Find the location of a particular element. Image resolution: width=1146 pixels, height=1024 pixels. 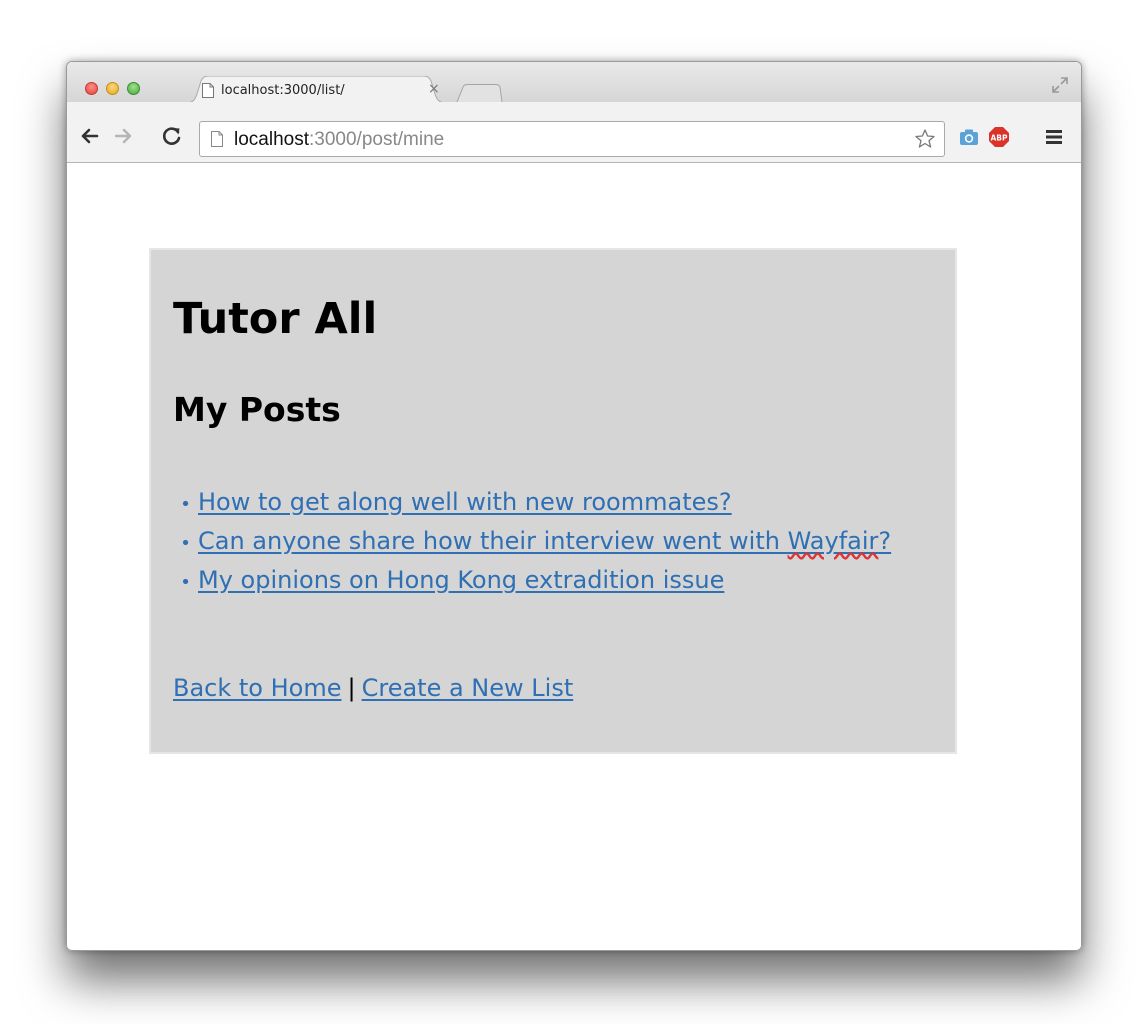

adblock-plus-icon: ABP is located at coordinates (999, 137).